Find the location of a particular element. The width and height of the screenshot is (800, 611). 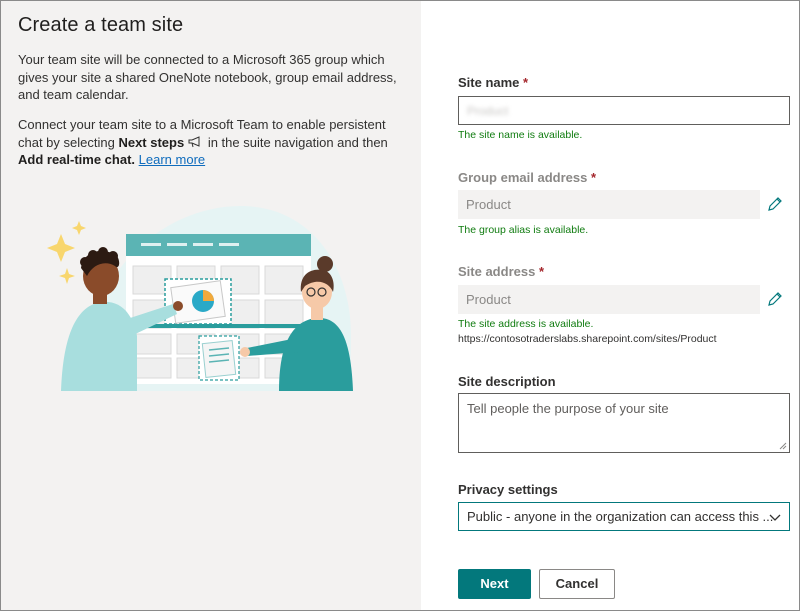

group-email-input: Product is located at coordinates (609, 204).